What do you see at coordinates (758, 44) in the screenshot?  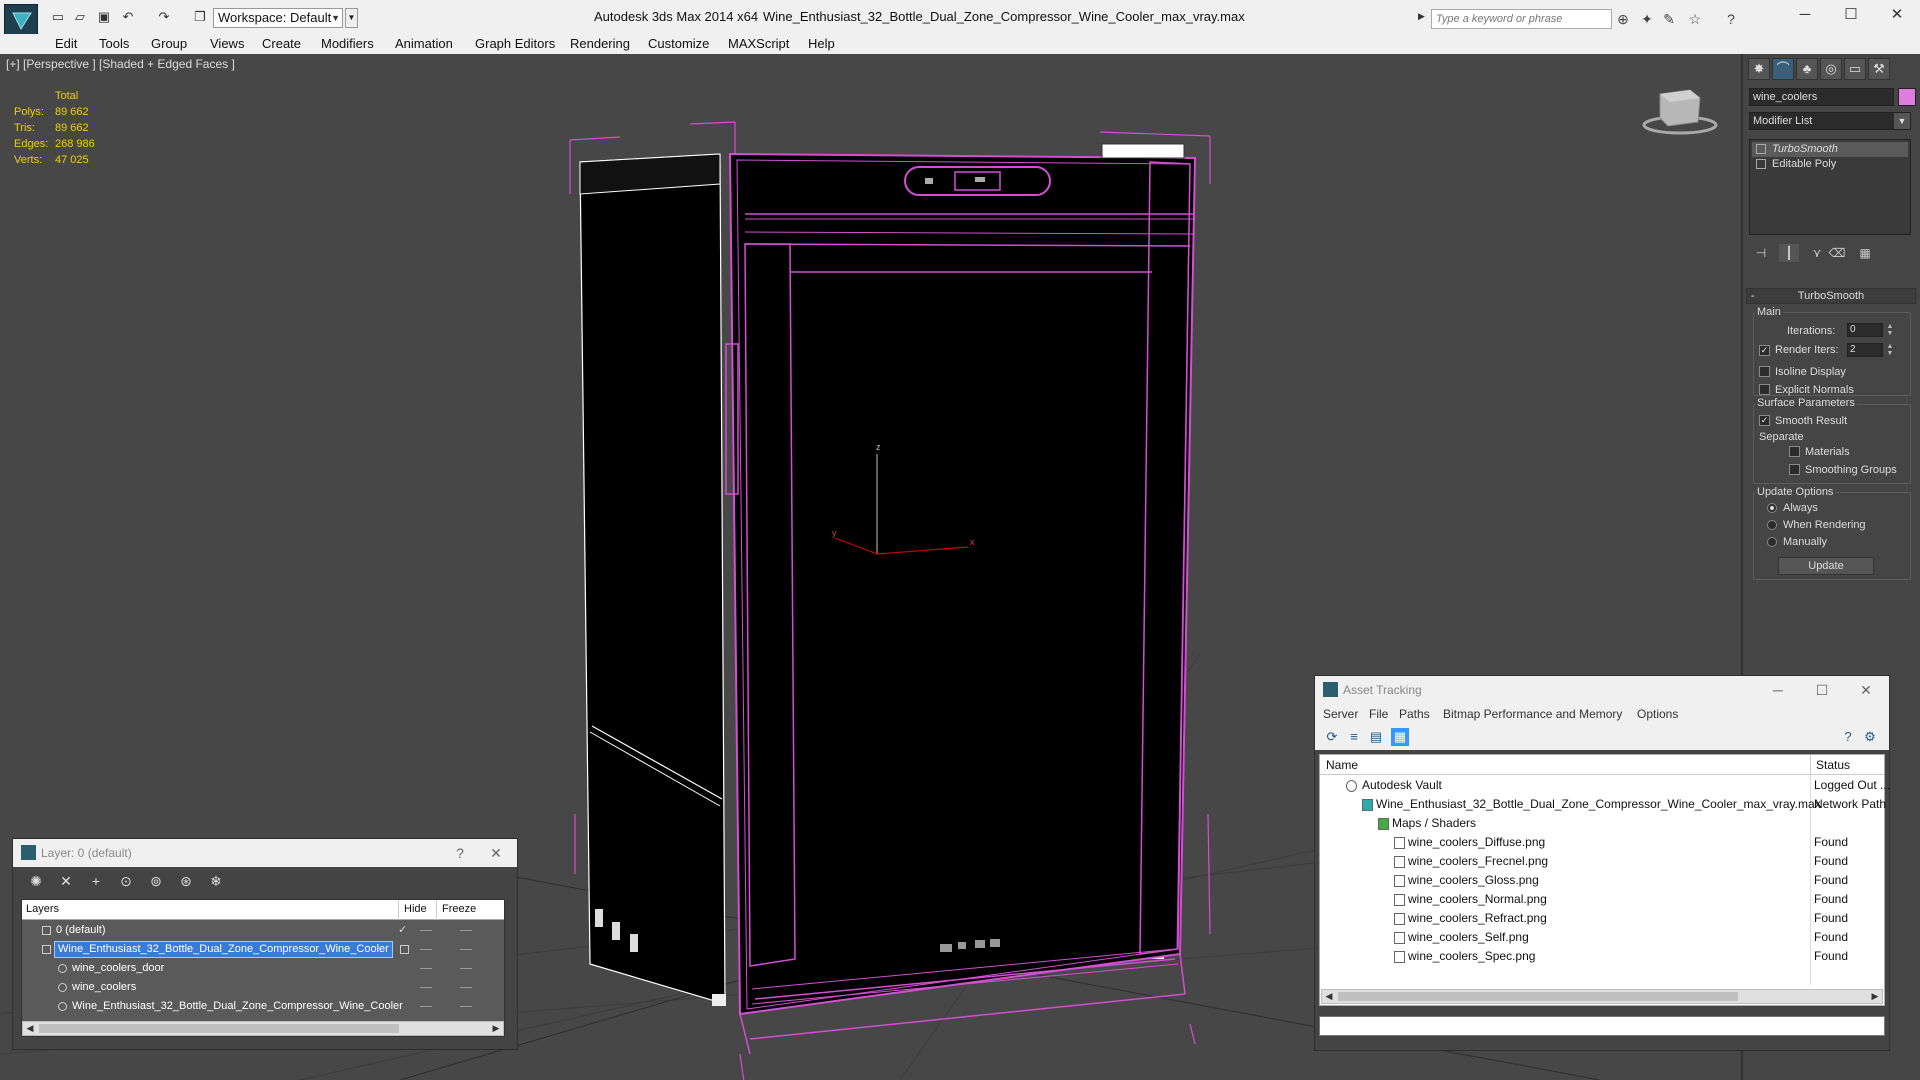 I see `menu-maxscript: MAXScript` at bounding box center [758, 44].